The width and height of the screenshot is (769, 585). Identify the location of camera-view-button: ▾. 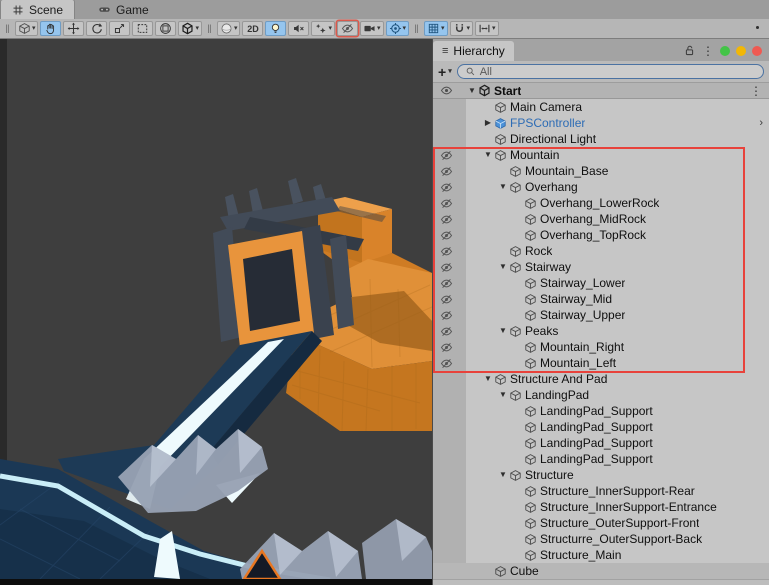
(372, 28).